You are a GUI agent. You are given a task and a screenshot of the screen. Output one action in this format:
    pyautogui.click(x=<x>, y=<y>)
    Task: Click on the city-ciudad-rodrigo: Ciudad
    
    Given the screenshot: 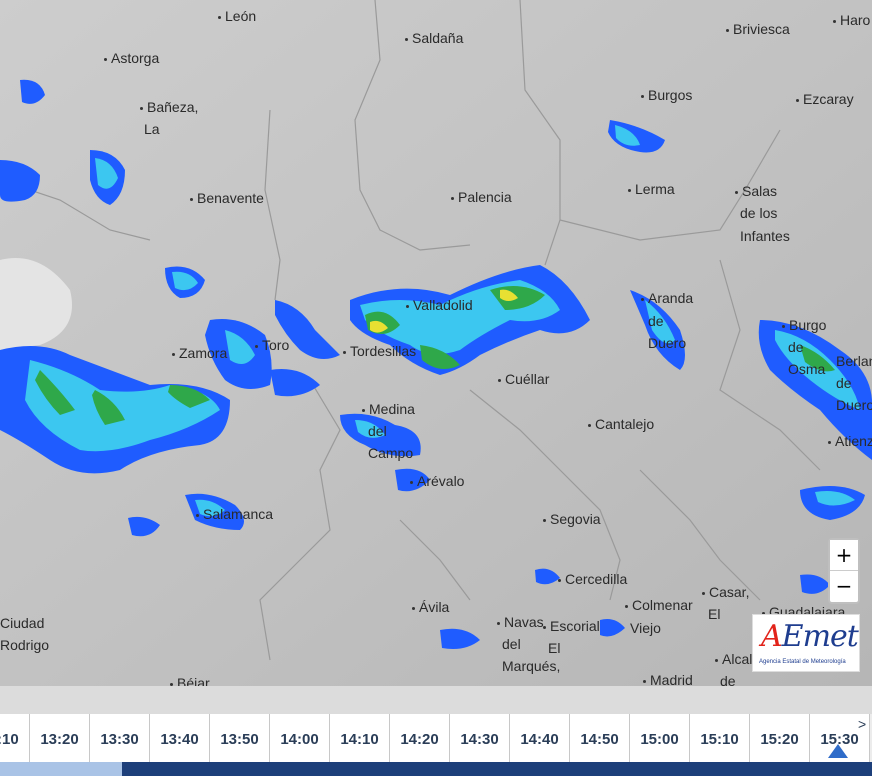 What is the action you would take?
    pyautogui.click(x=22, y=623)
    